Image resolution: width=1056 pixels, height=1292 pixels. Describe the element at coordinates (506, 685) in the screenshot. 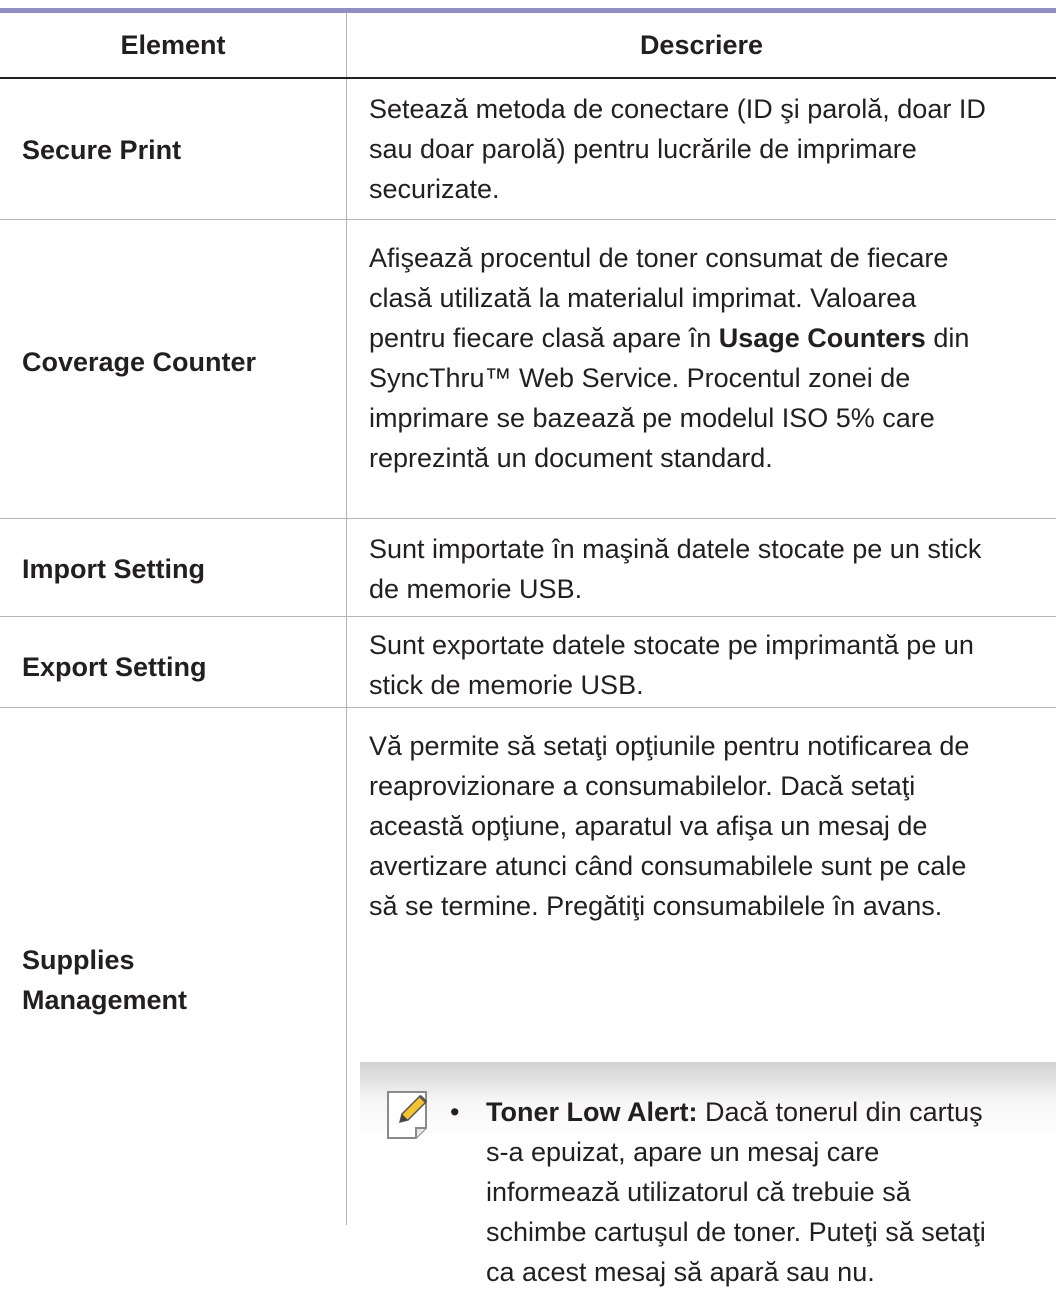

I see `desc-line: stick de memorie USB.` at that location.